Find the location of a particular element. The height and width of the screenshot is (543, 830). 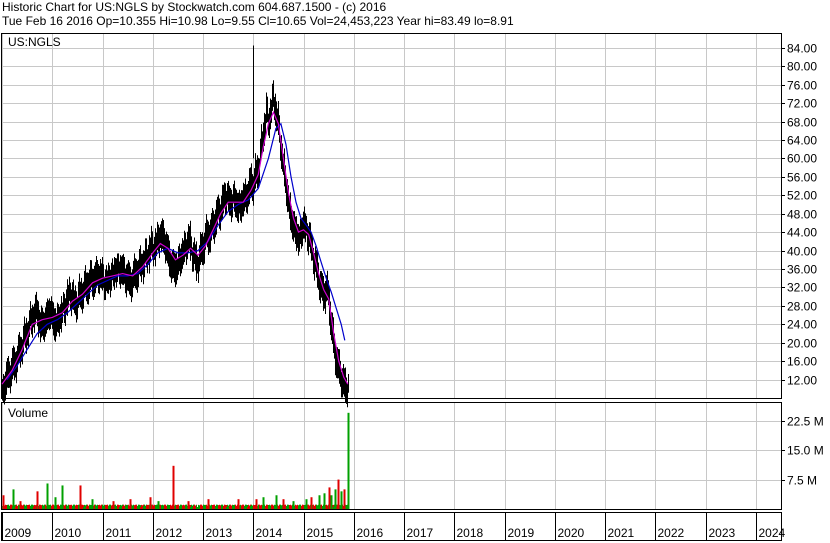

x-tick-label: 2016 is located at coordinates (370, 533).